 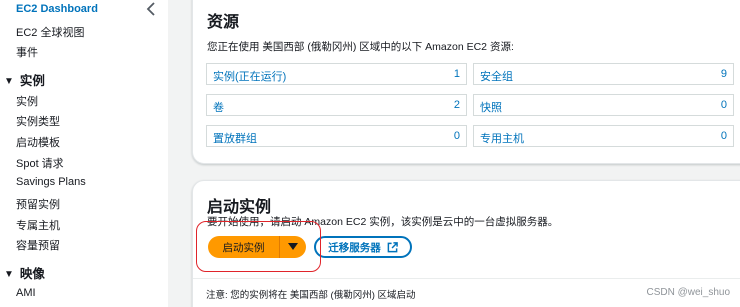 I want to click on launch-region-note: 注意: 您的实例将在 美国西部 (俄勒冈州) 区域启动, so click(x=311, y=295).